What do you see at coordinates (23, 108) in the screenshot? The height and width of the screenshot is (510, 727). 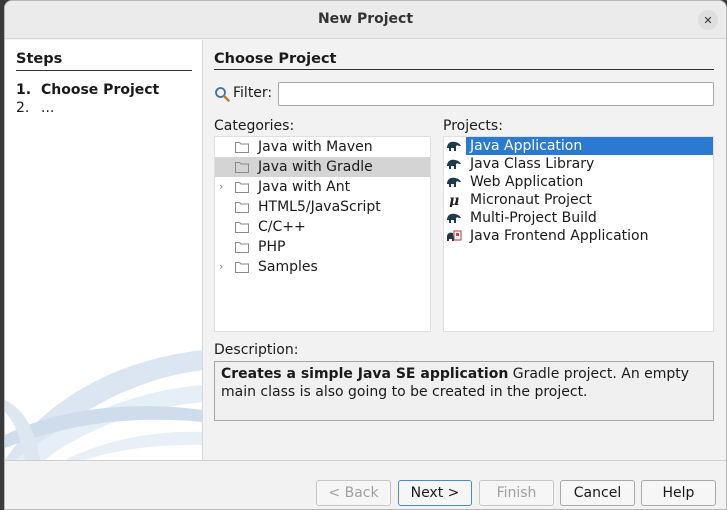 I see `step-number: 2.` at bounding box center [23, 108].